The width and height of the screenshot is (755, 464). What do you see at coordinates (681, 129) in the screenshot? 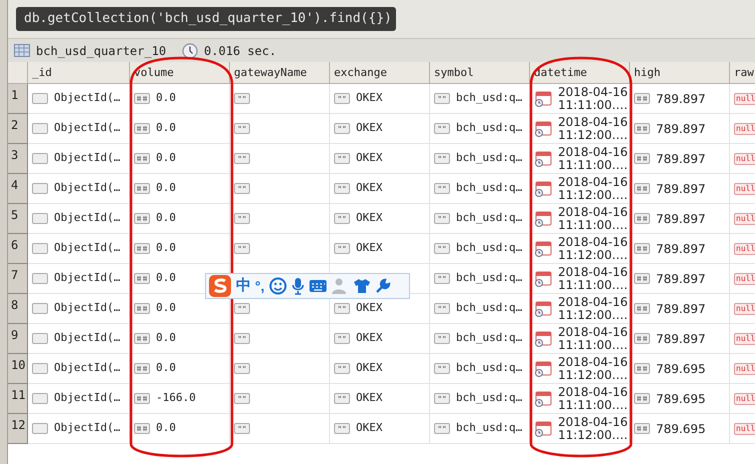
I see `table-cell-text: 789.897` at bounding box center [681, 129].